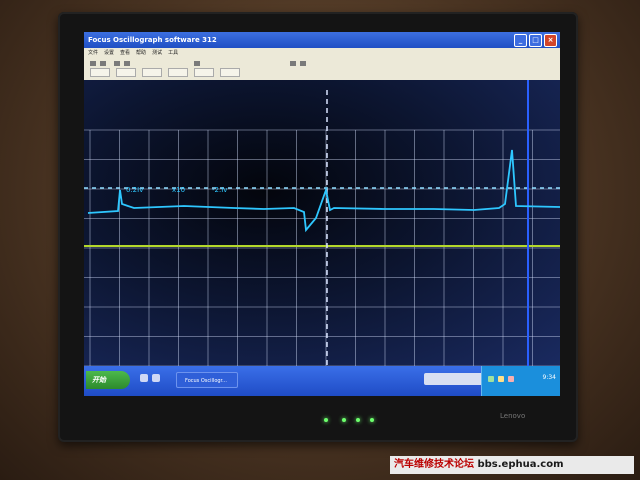 The height and width of the screenshot is (480, 640). I want to click on window-controls: _ □ ×, so click(535, 40).